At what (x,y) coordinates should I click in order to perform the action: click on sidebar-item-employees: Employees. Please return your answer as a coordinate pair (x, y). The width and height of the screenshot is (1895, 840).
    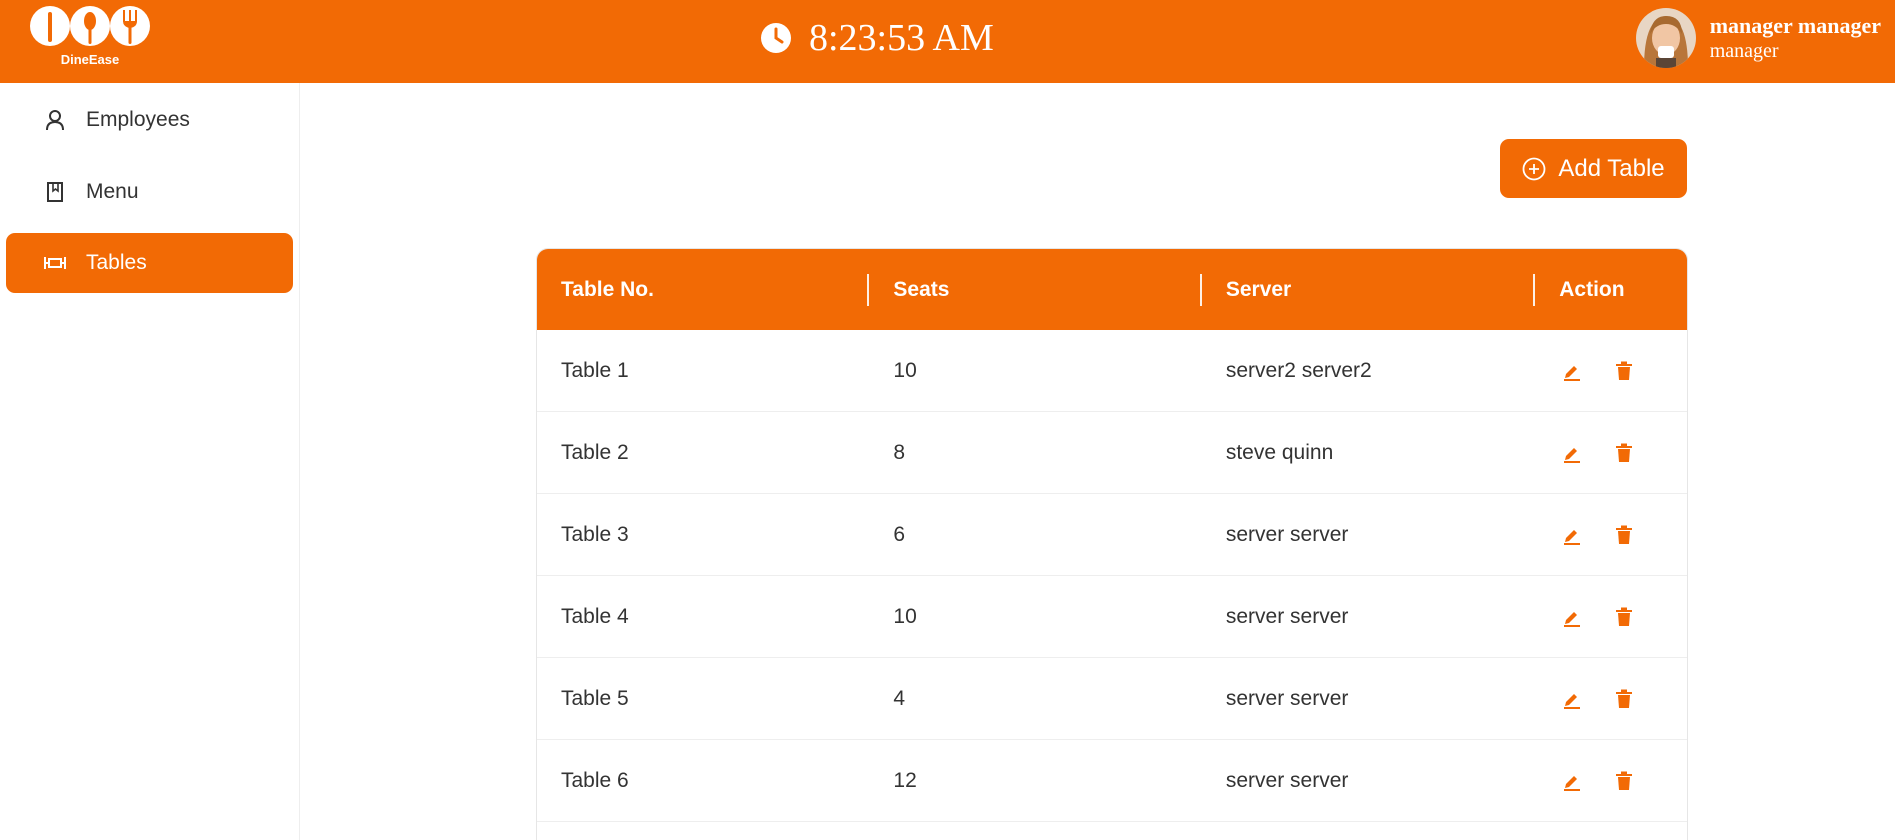
    Looking at the image, I should click on (149, 120).